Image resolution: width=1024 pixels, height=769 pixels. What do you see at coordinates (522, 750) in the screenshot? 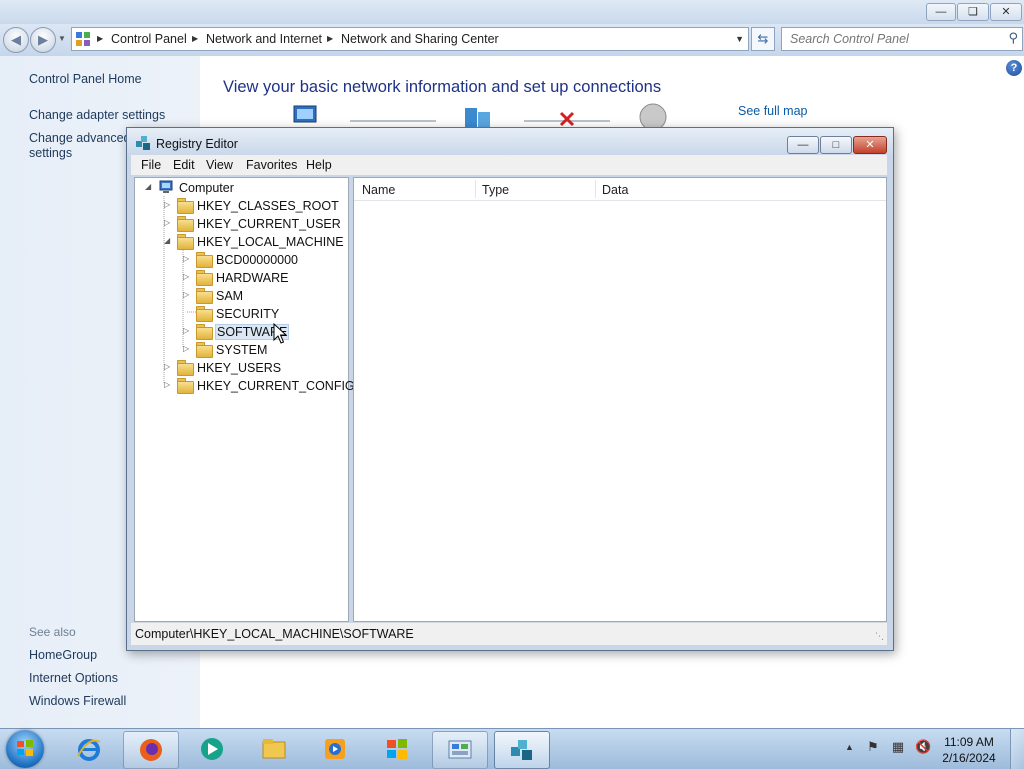
I see `taskbar-registry-editor` at bounding box center [522, 750].